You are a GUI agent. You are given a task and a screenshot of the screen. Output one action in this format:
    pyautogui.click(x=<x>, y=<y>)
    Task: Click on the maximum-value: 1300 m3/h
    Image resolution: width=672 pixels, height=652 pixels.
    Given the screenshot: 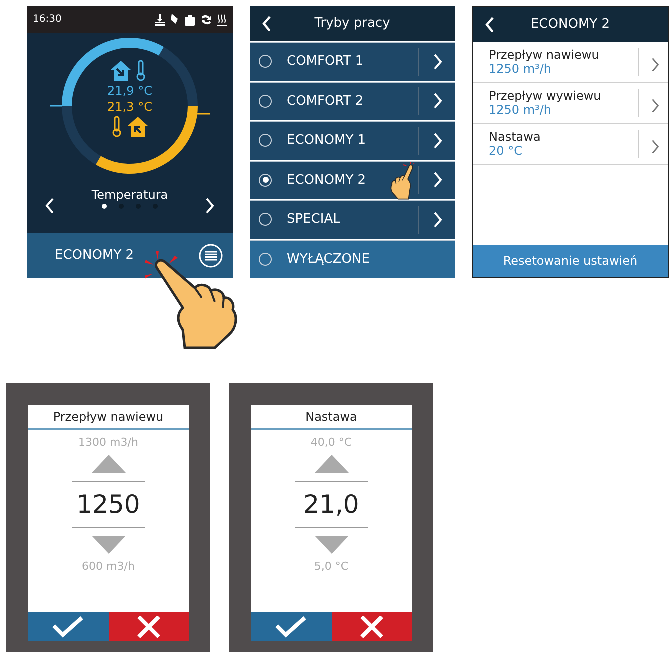 What is the action you would take?
    pyautogui.click(x=108, y=442)
    